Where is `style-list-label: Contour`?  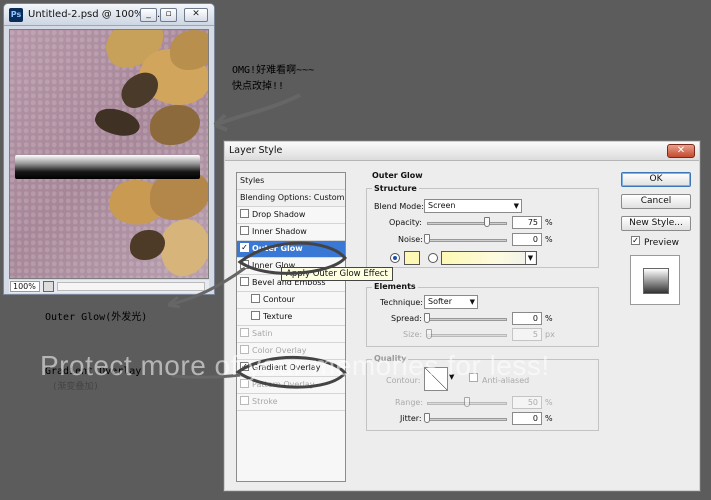
style-list-label: Contour is located at coordinates (279, 299).